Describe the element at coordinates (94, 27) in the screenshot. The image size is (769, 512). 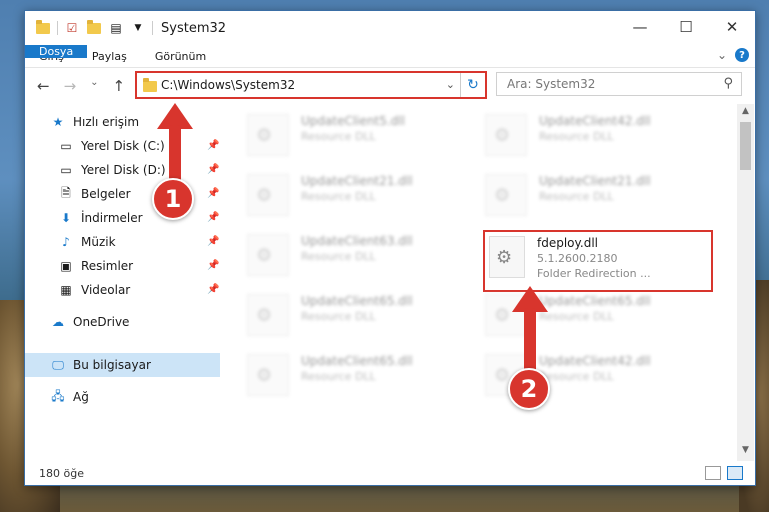
I see `new-folder-icon` at that location.